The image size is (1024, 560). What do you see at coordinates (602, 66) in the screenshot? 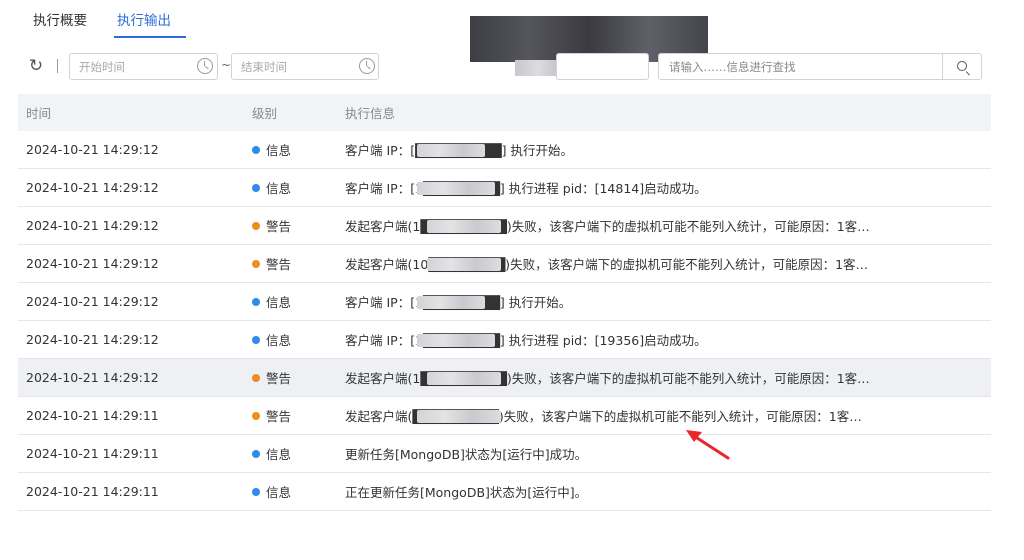
I see `search-field-select` at bounding box center [602, 66].